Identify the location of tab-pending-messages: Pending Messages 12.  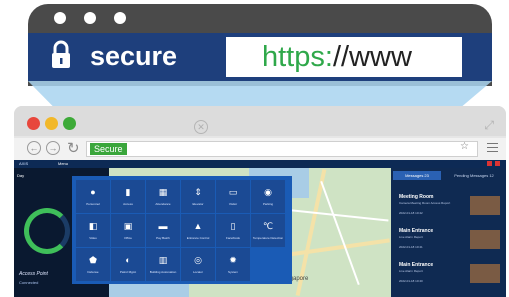
(474, 175).